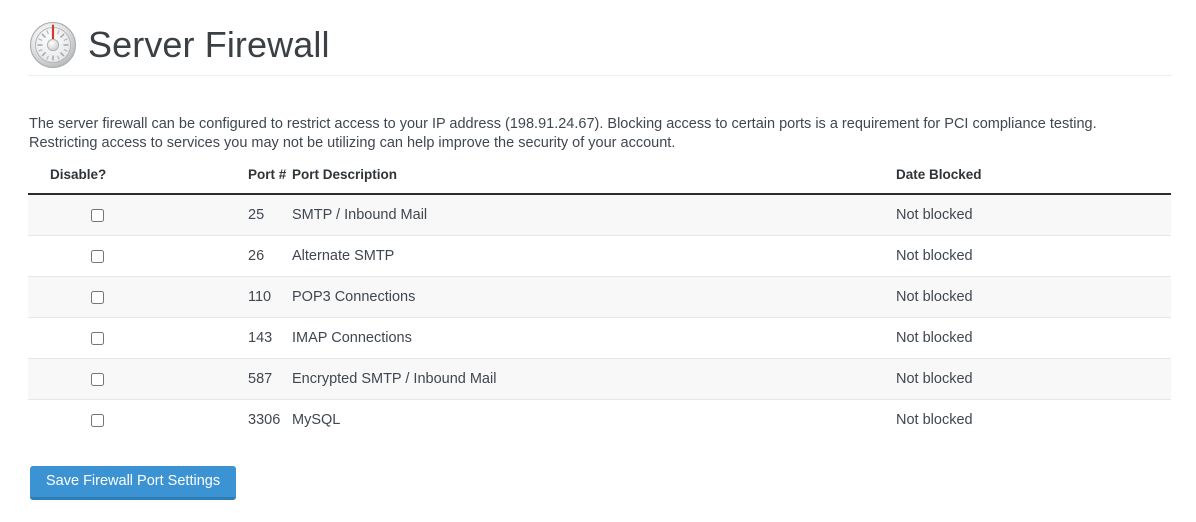 The width and height of the screenshot is (1196, 522). What do you see at coordinates (593, 419) in the screenshot?
I see `cell-port-description: MySQL` at bounding box center [593, 419].